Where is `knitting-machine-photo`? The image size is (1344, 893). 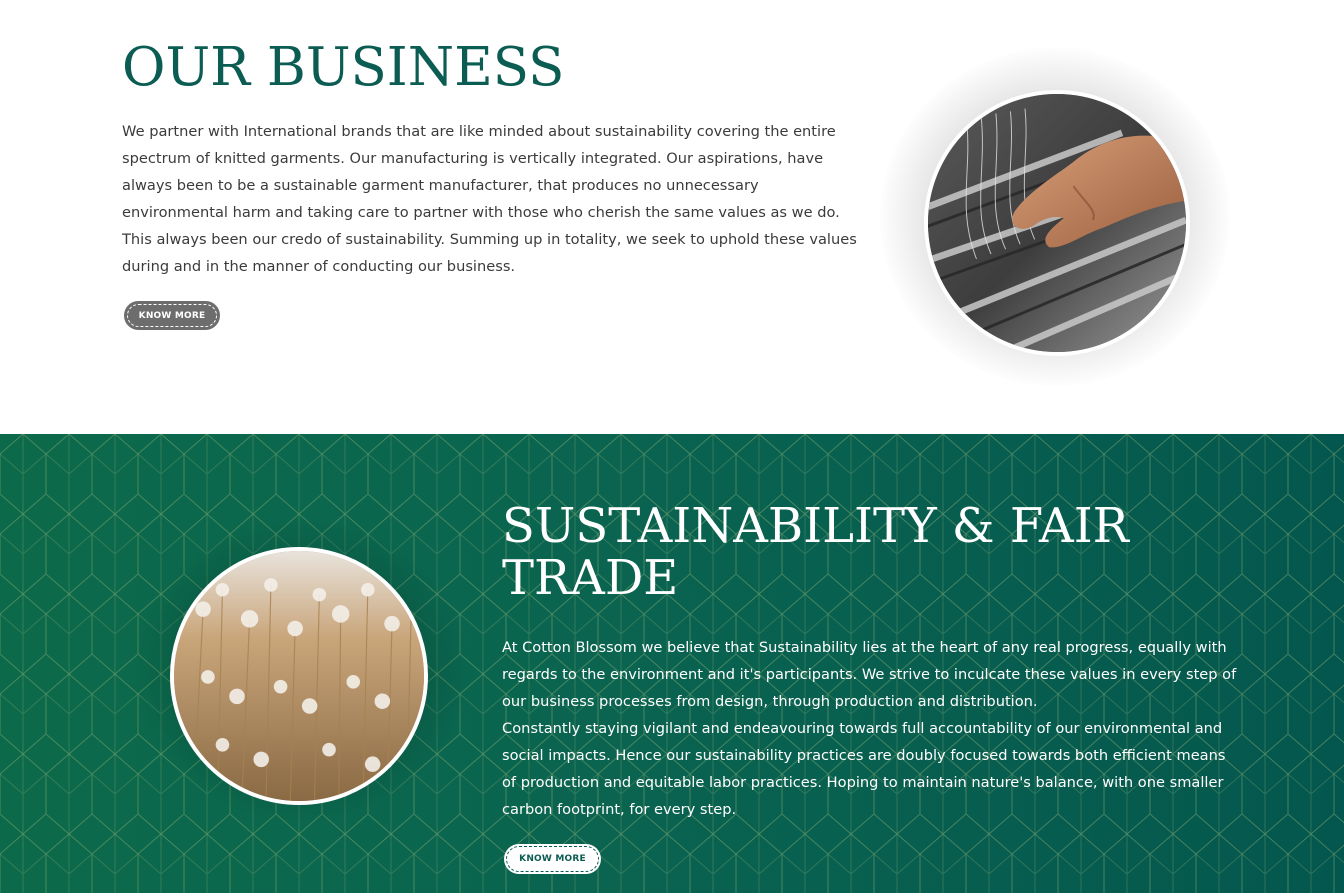
knitting-machine-photo is located at coordinates (1057, 223).